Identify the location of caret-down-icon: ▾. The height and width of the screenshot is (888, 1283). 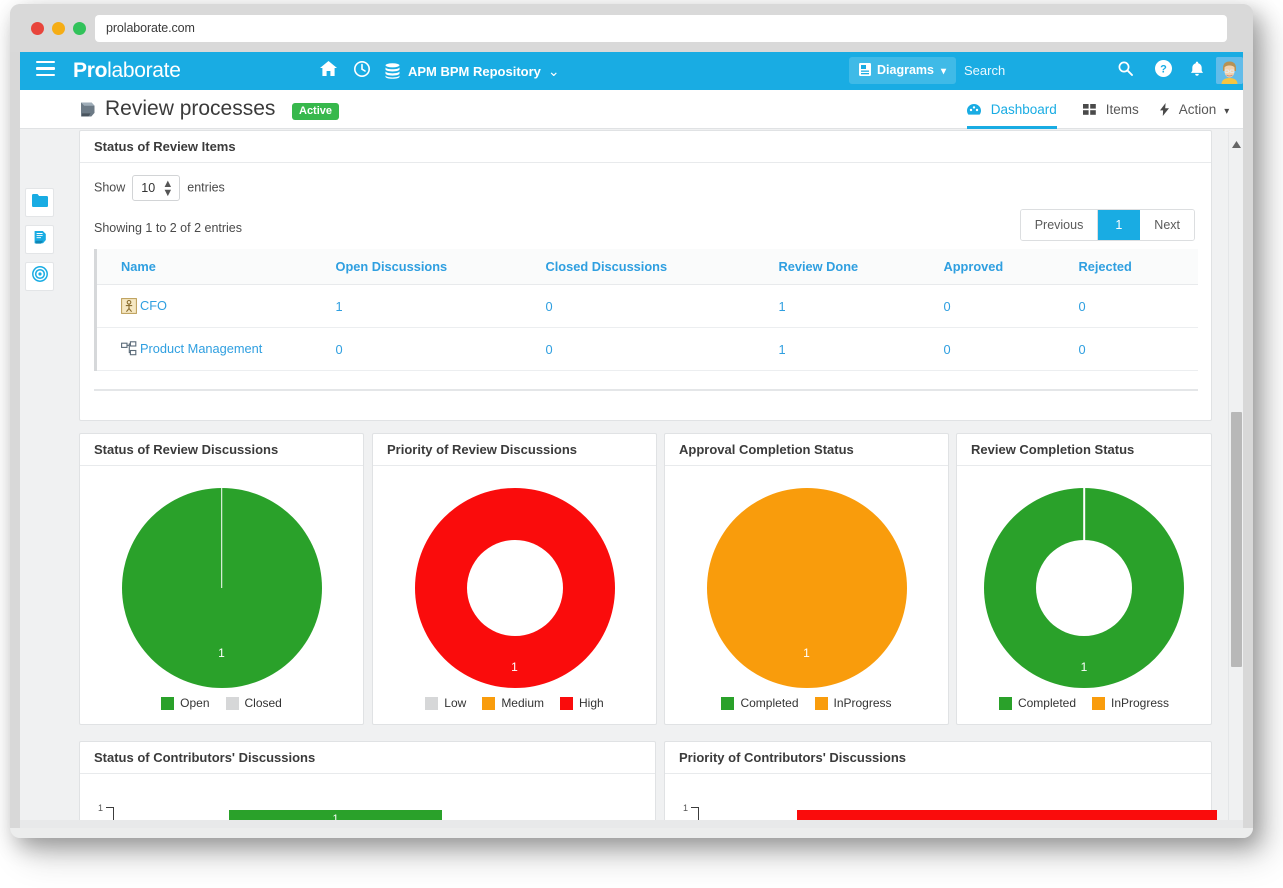
(943, 71).